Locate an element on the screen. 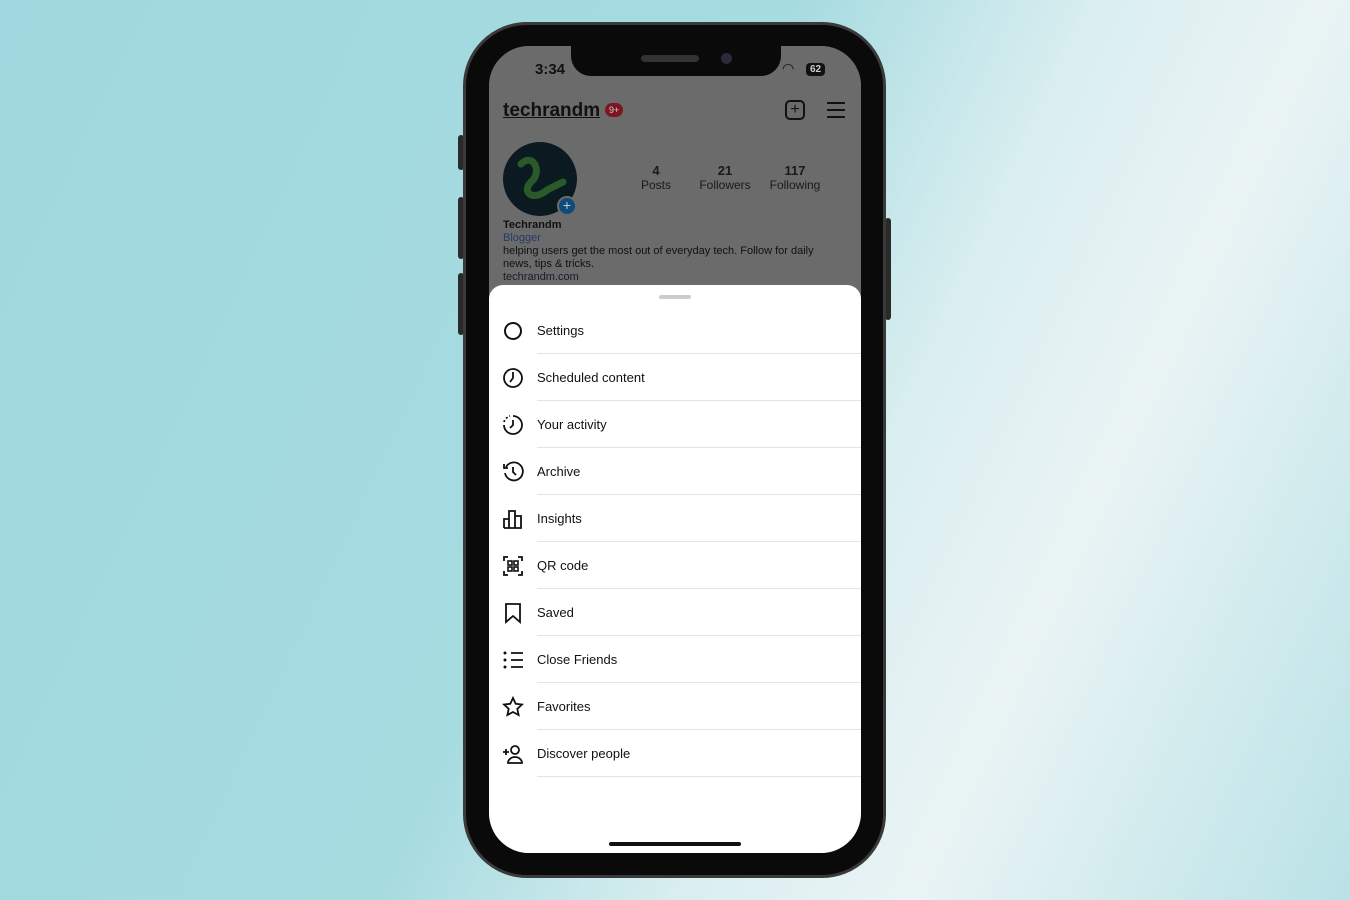  stat-label: Posts is located at coordinates (655, 185).